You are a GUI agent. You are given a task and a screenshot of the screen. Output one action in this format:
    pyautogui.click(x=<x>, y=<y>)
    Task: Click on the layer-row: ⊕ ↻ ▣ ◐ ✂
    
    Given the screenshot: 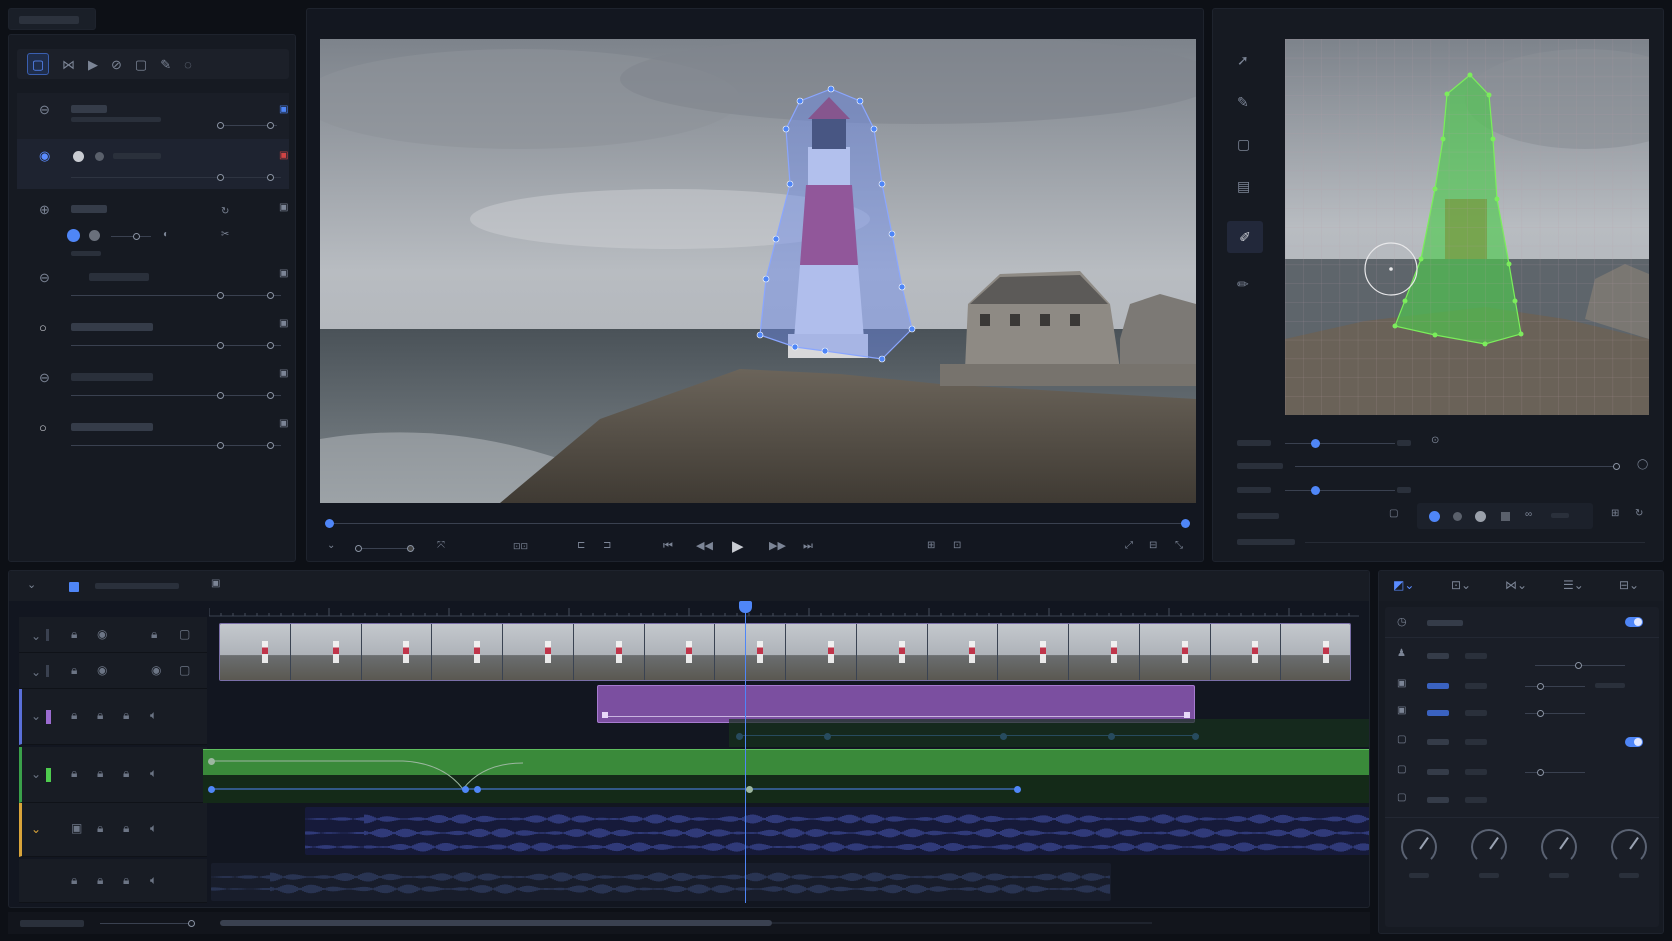 What is the action you would take?
    pyautogui.click(x=153, y=225)
    